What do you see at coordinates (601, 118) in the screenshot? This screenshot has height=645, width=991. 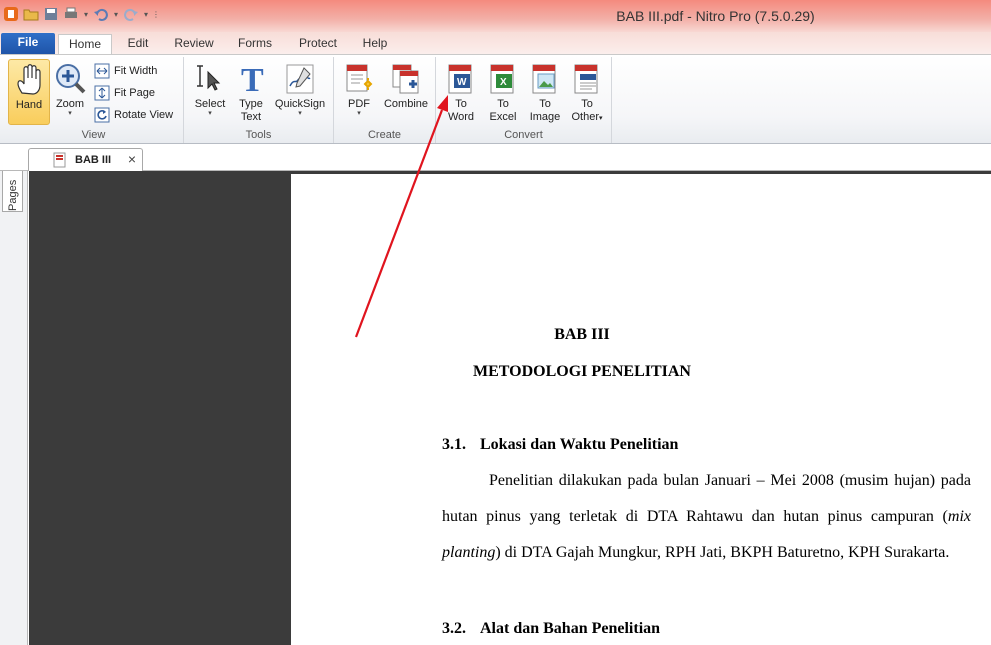 I see `to-other-dropdown-icon: ▾` at bounding box center [601, 118].